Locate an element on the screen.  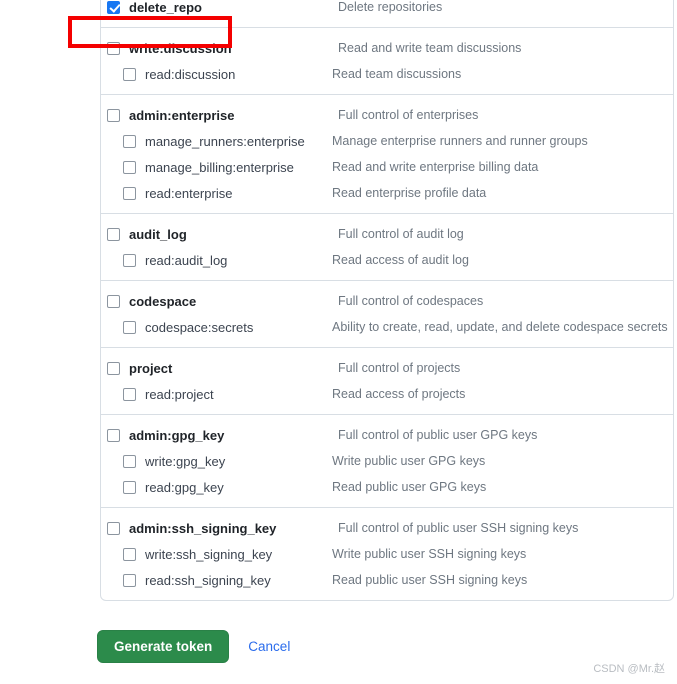
scope-name: admin:ssh_signing_key is located at coordinates (203, 528).